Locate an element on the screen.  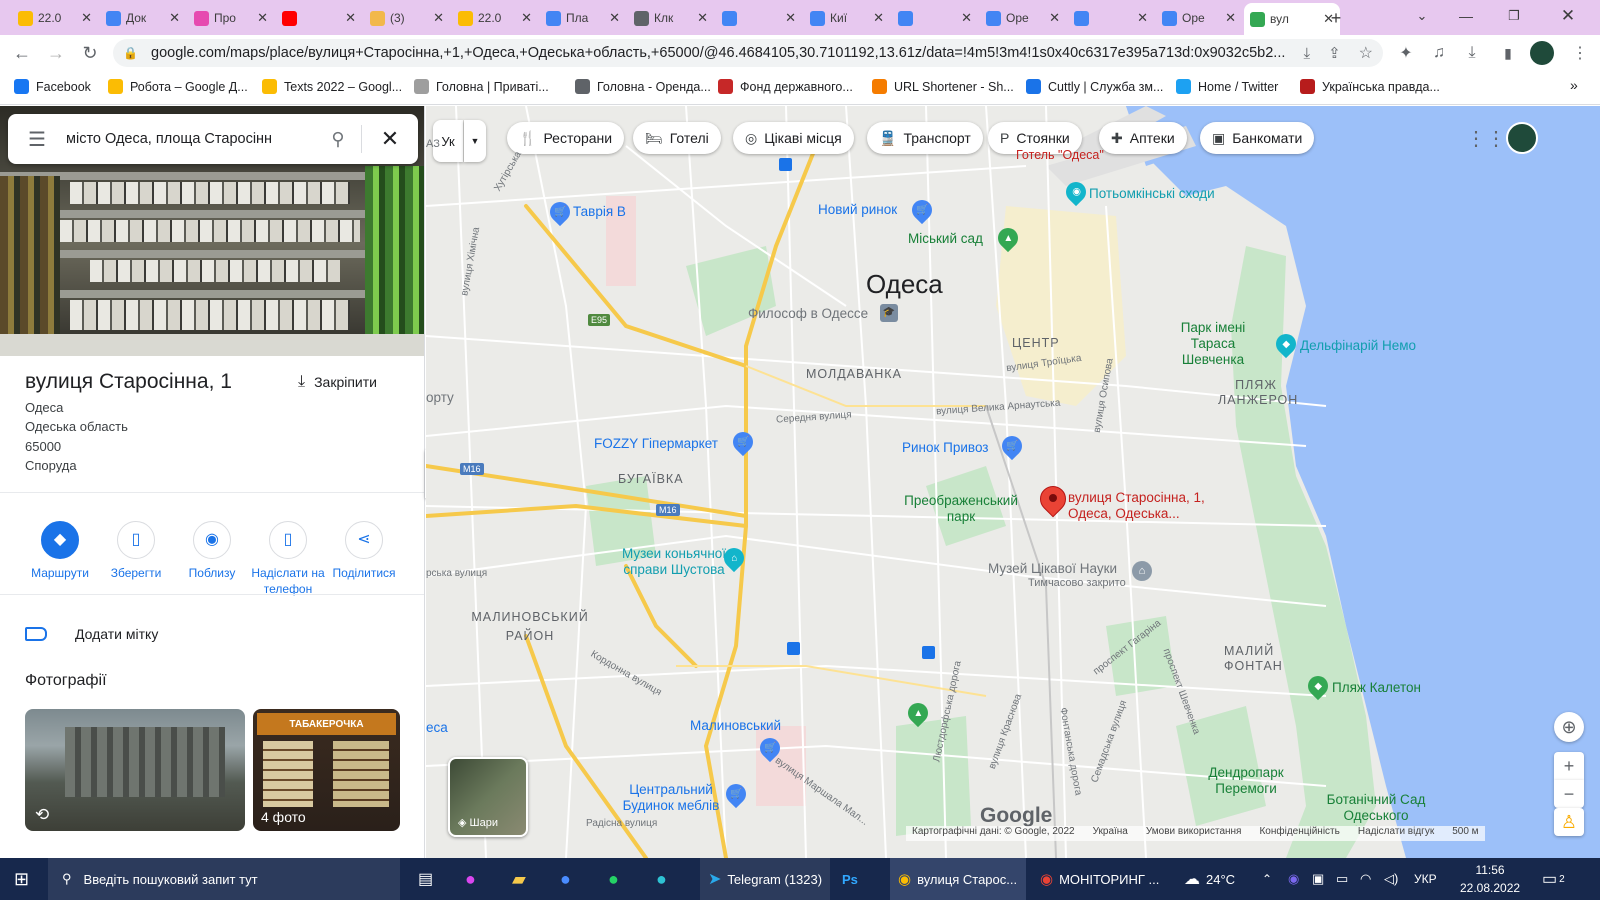
add-label-button: Додати мітку is located at coordinates (91, 634).